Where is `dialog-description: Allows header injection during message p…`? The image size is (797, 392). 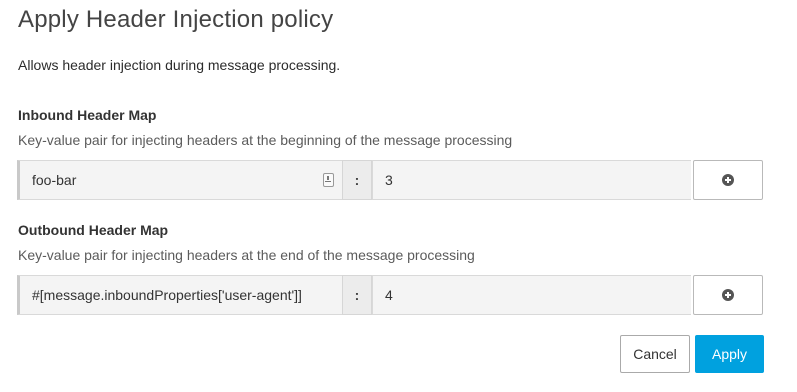 dialog-description: Allows header injection during message p… is located at coordinates (179, 65).